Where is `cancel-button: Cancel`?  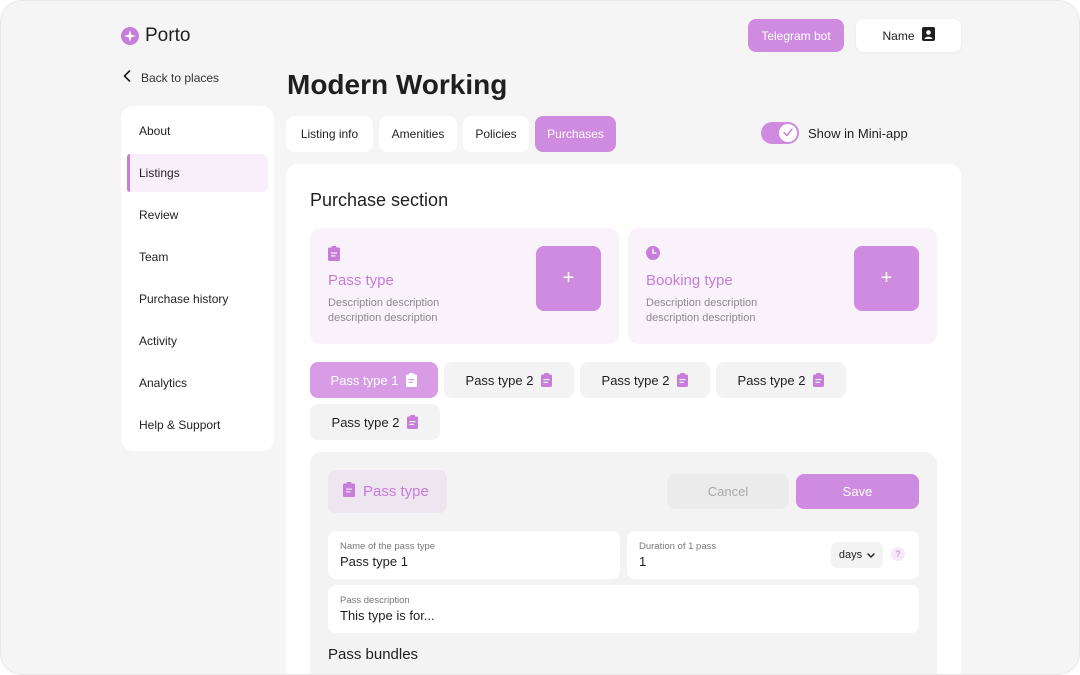
cancel-button: Cancel is located at coordinates (728, 491).